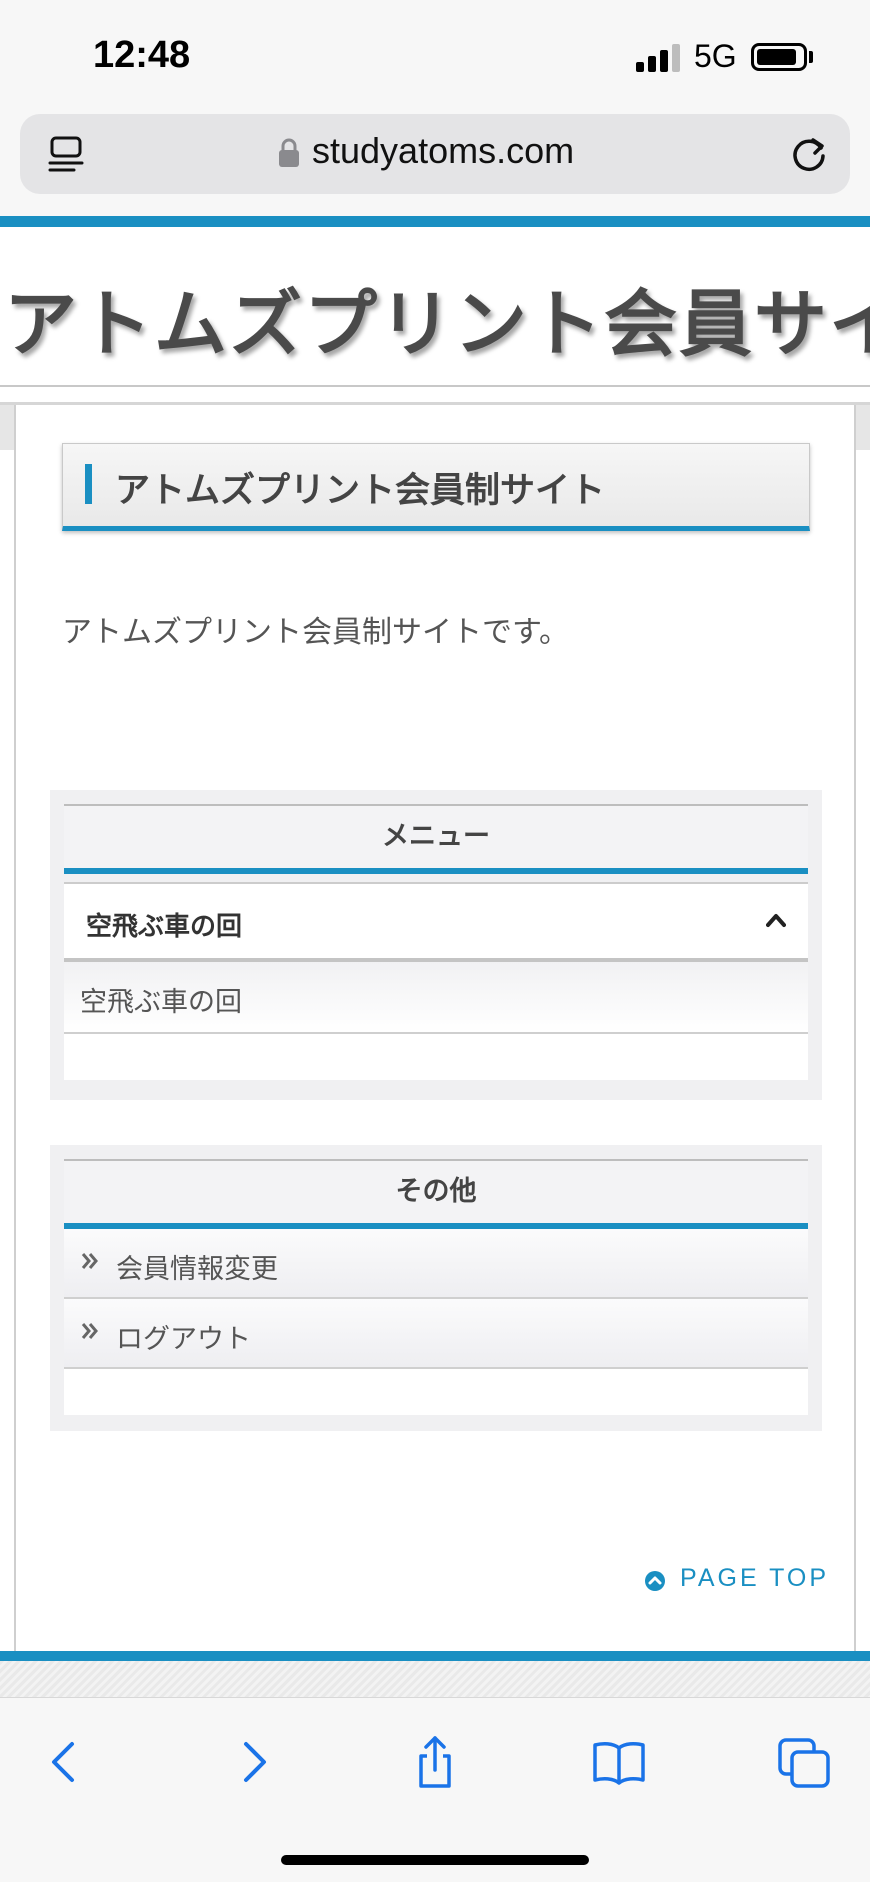  I want to click on url-text: studyatoms.com, so click(443, 151).